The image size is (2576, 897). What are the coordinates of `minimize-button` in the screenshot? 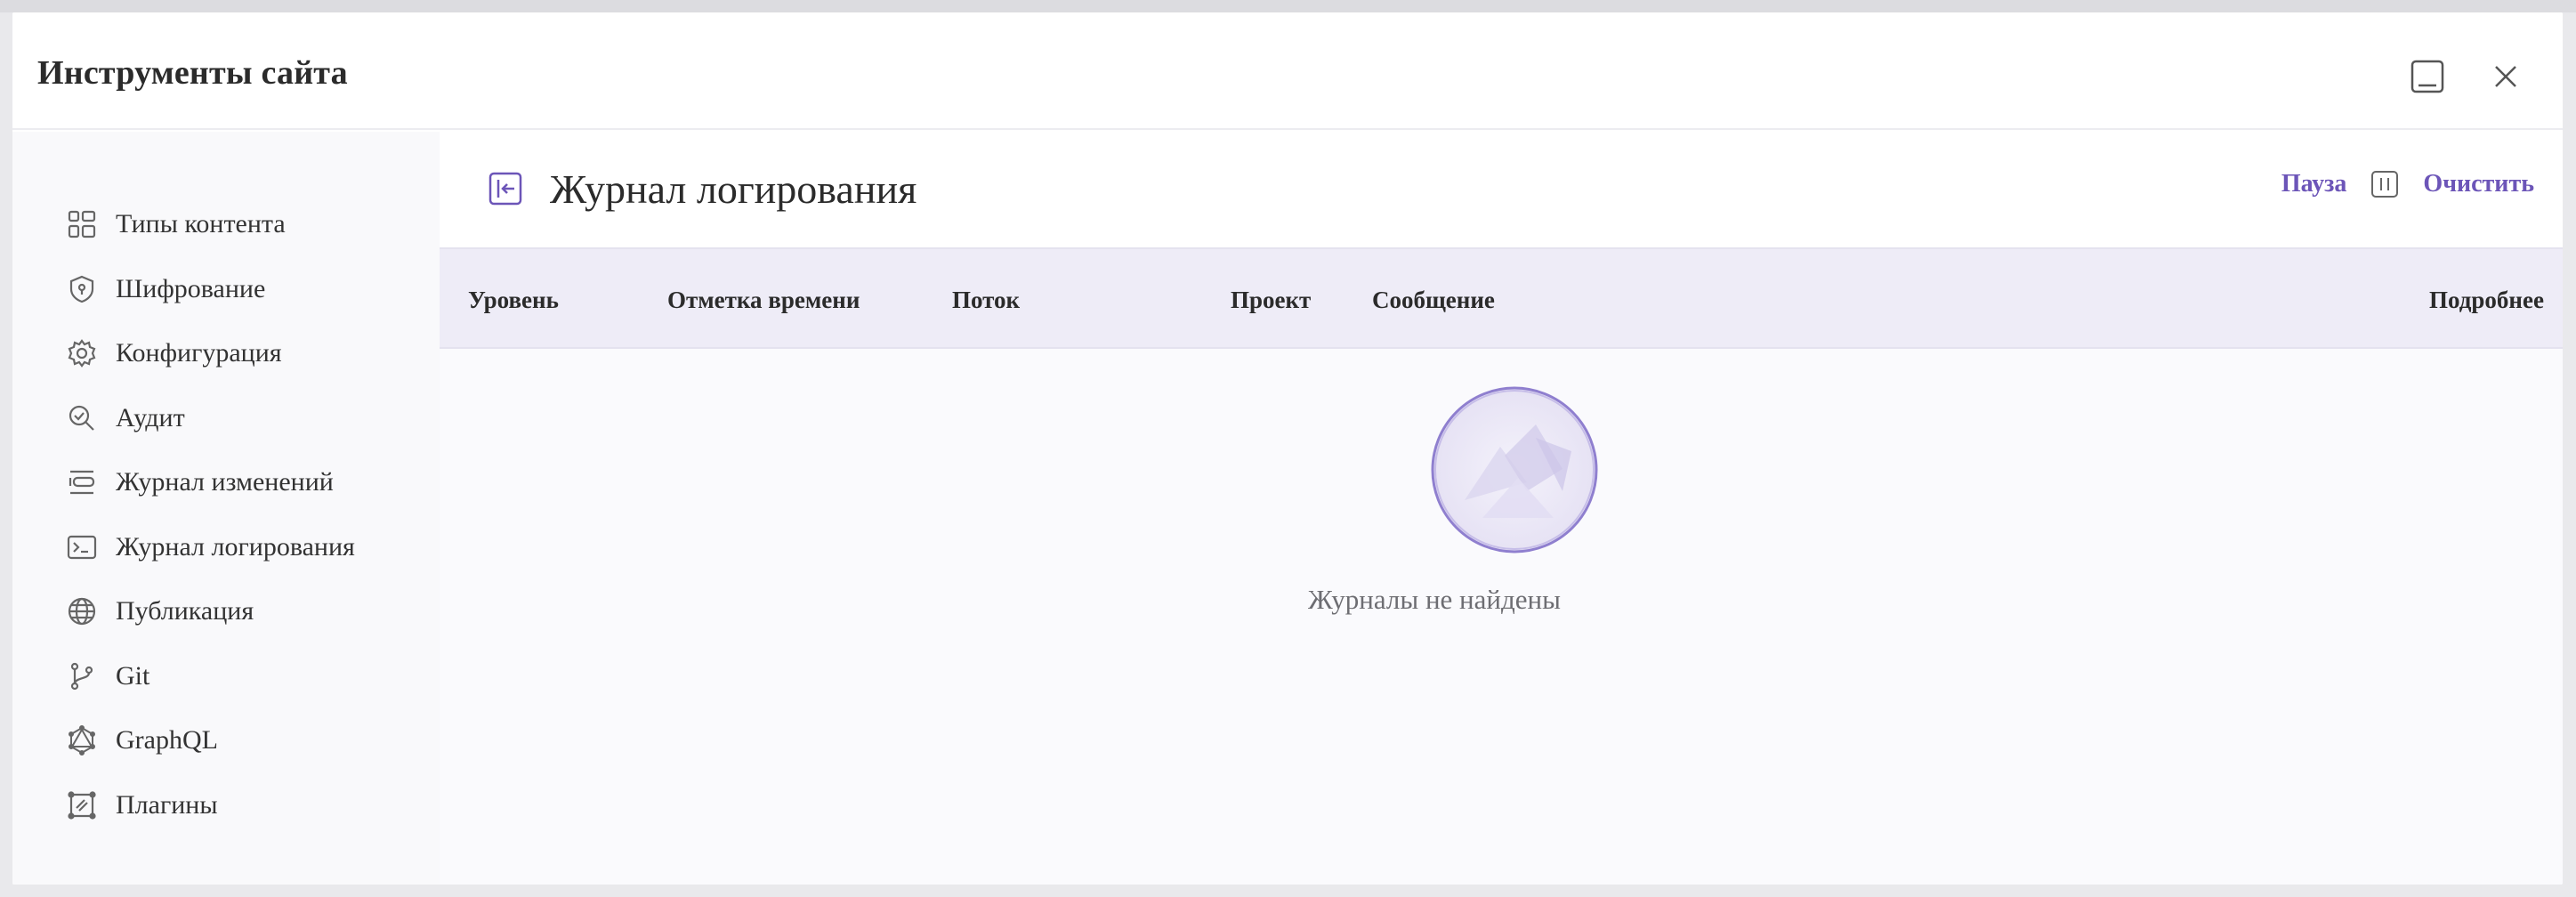 It's located at (2427, 76).